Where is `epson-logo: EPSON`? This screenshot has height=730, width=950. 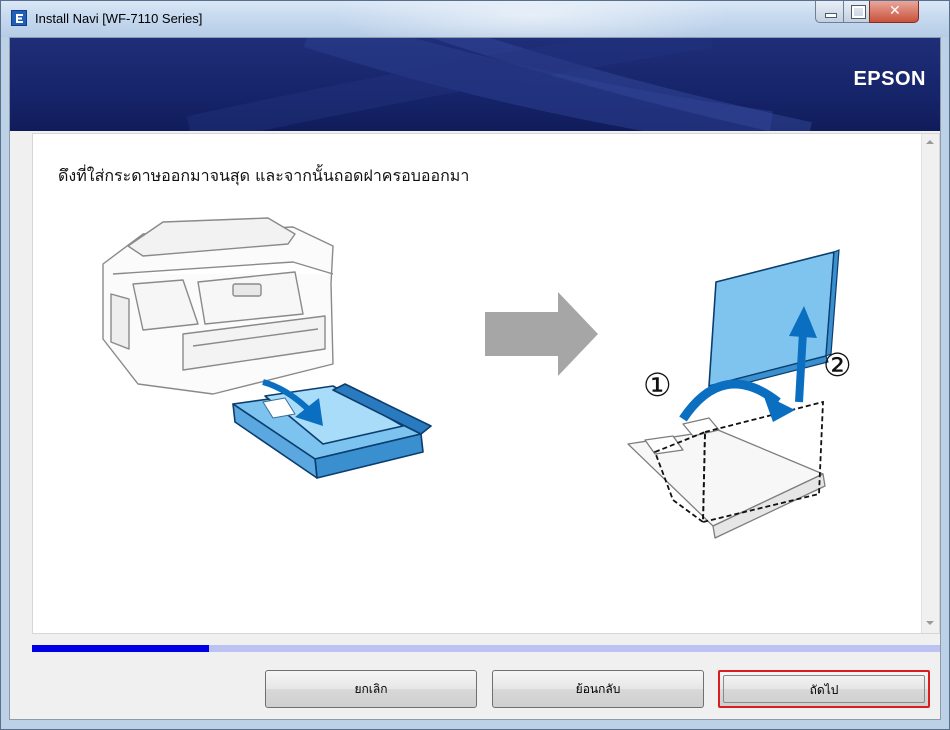
epson-logo: EPSON is located at coordinates (889, 79).